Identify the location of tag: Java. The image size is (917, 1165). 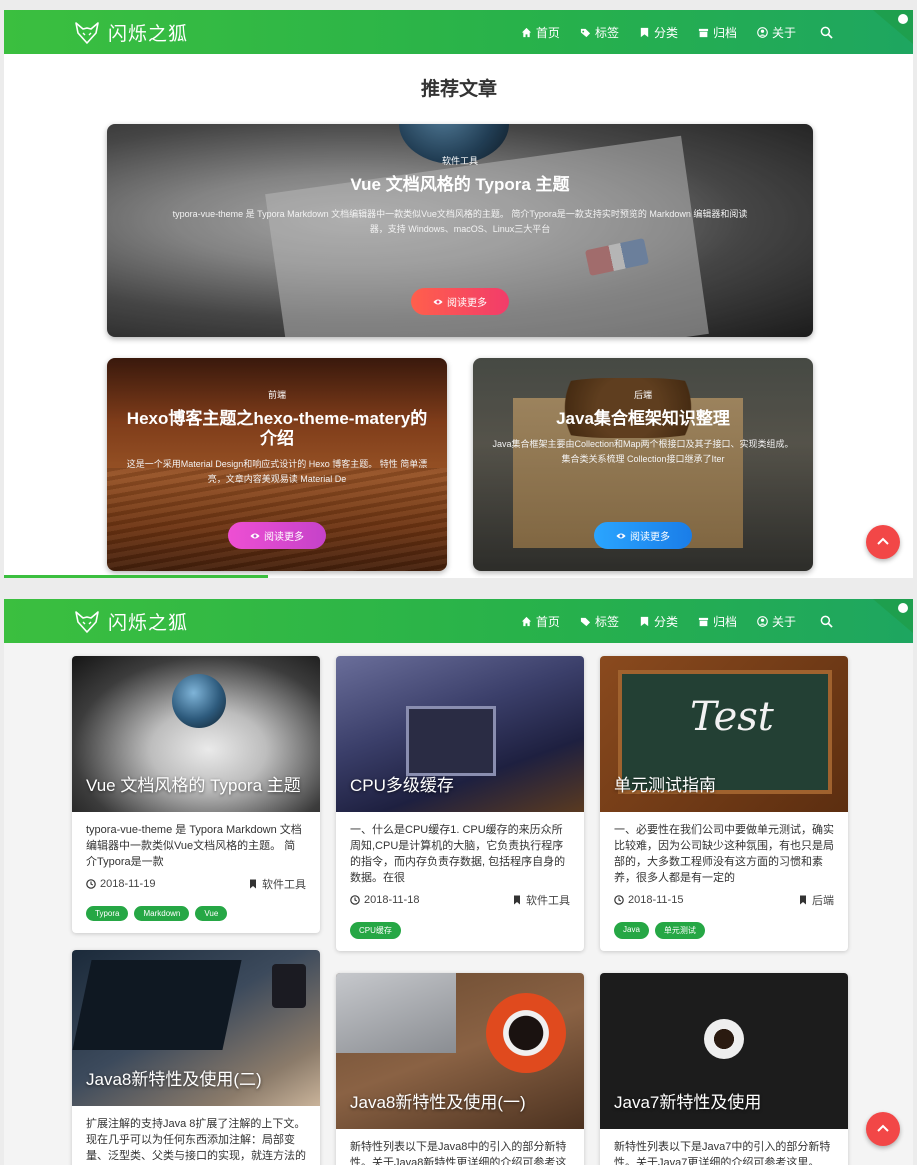
(631, 930).